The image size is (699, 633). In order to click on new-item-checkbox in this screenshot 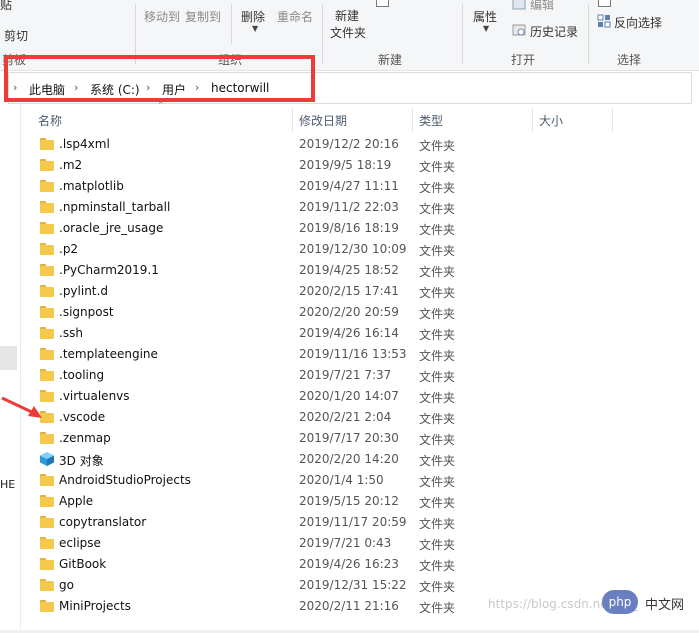, I will do `click(382, 3)`.